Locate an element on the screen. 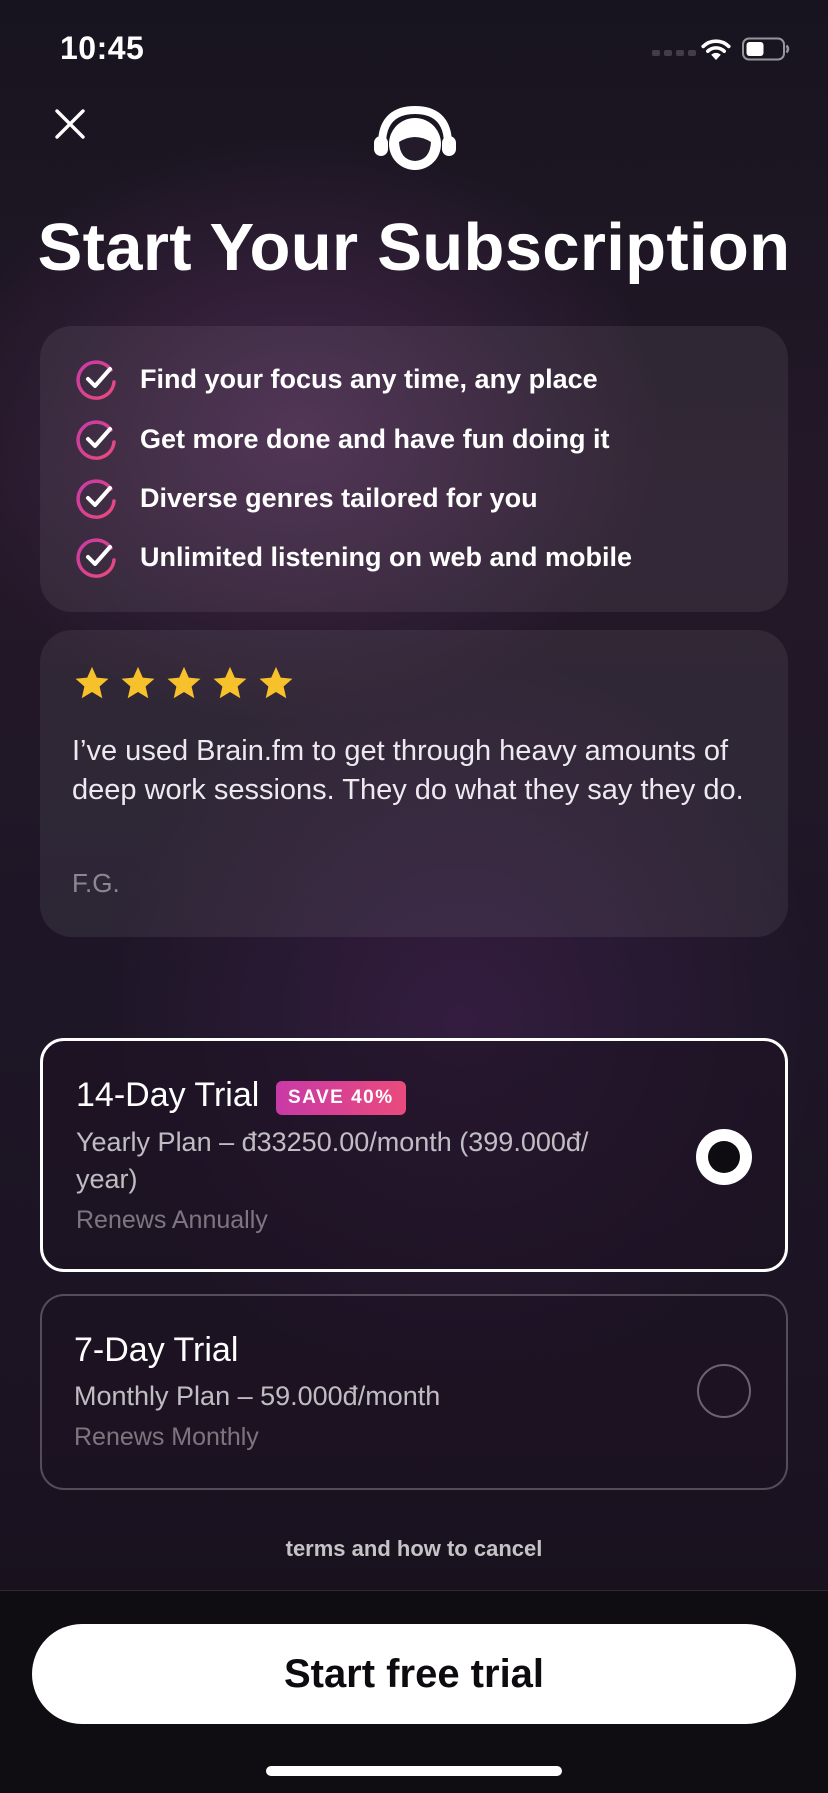  rating-stars is located at coordinates (184, 683).